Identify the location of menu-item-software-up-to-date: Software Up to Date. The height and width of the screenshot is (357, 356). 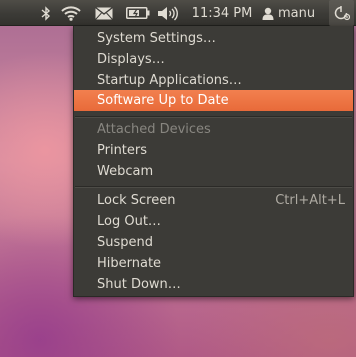
(213, 100).